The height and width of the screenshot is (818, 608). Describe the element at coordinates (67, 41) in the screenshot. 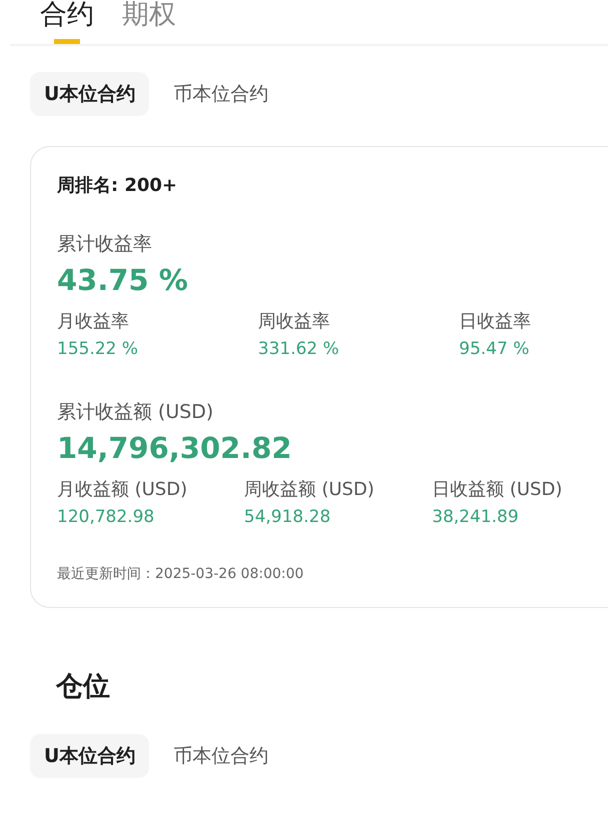

I see `active-tab-indicator` at that location.